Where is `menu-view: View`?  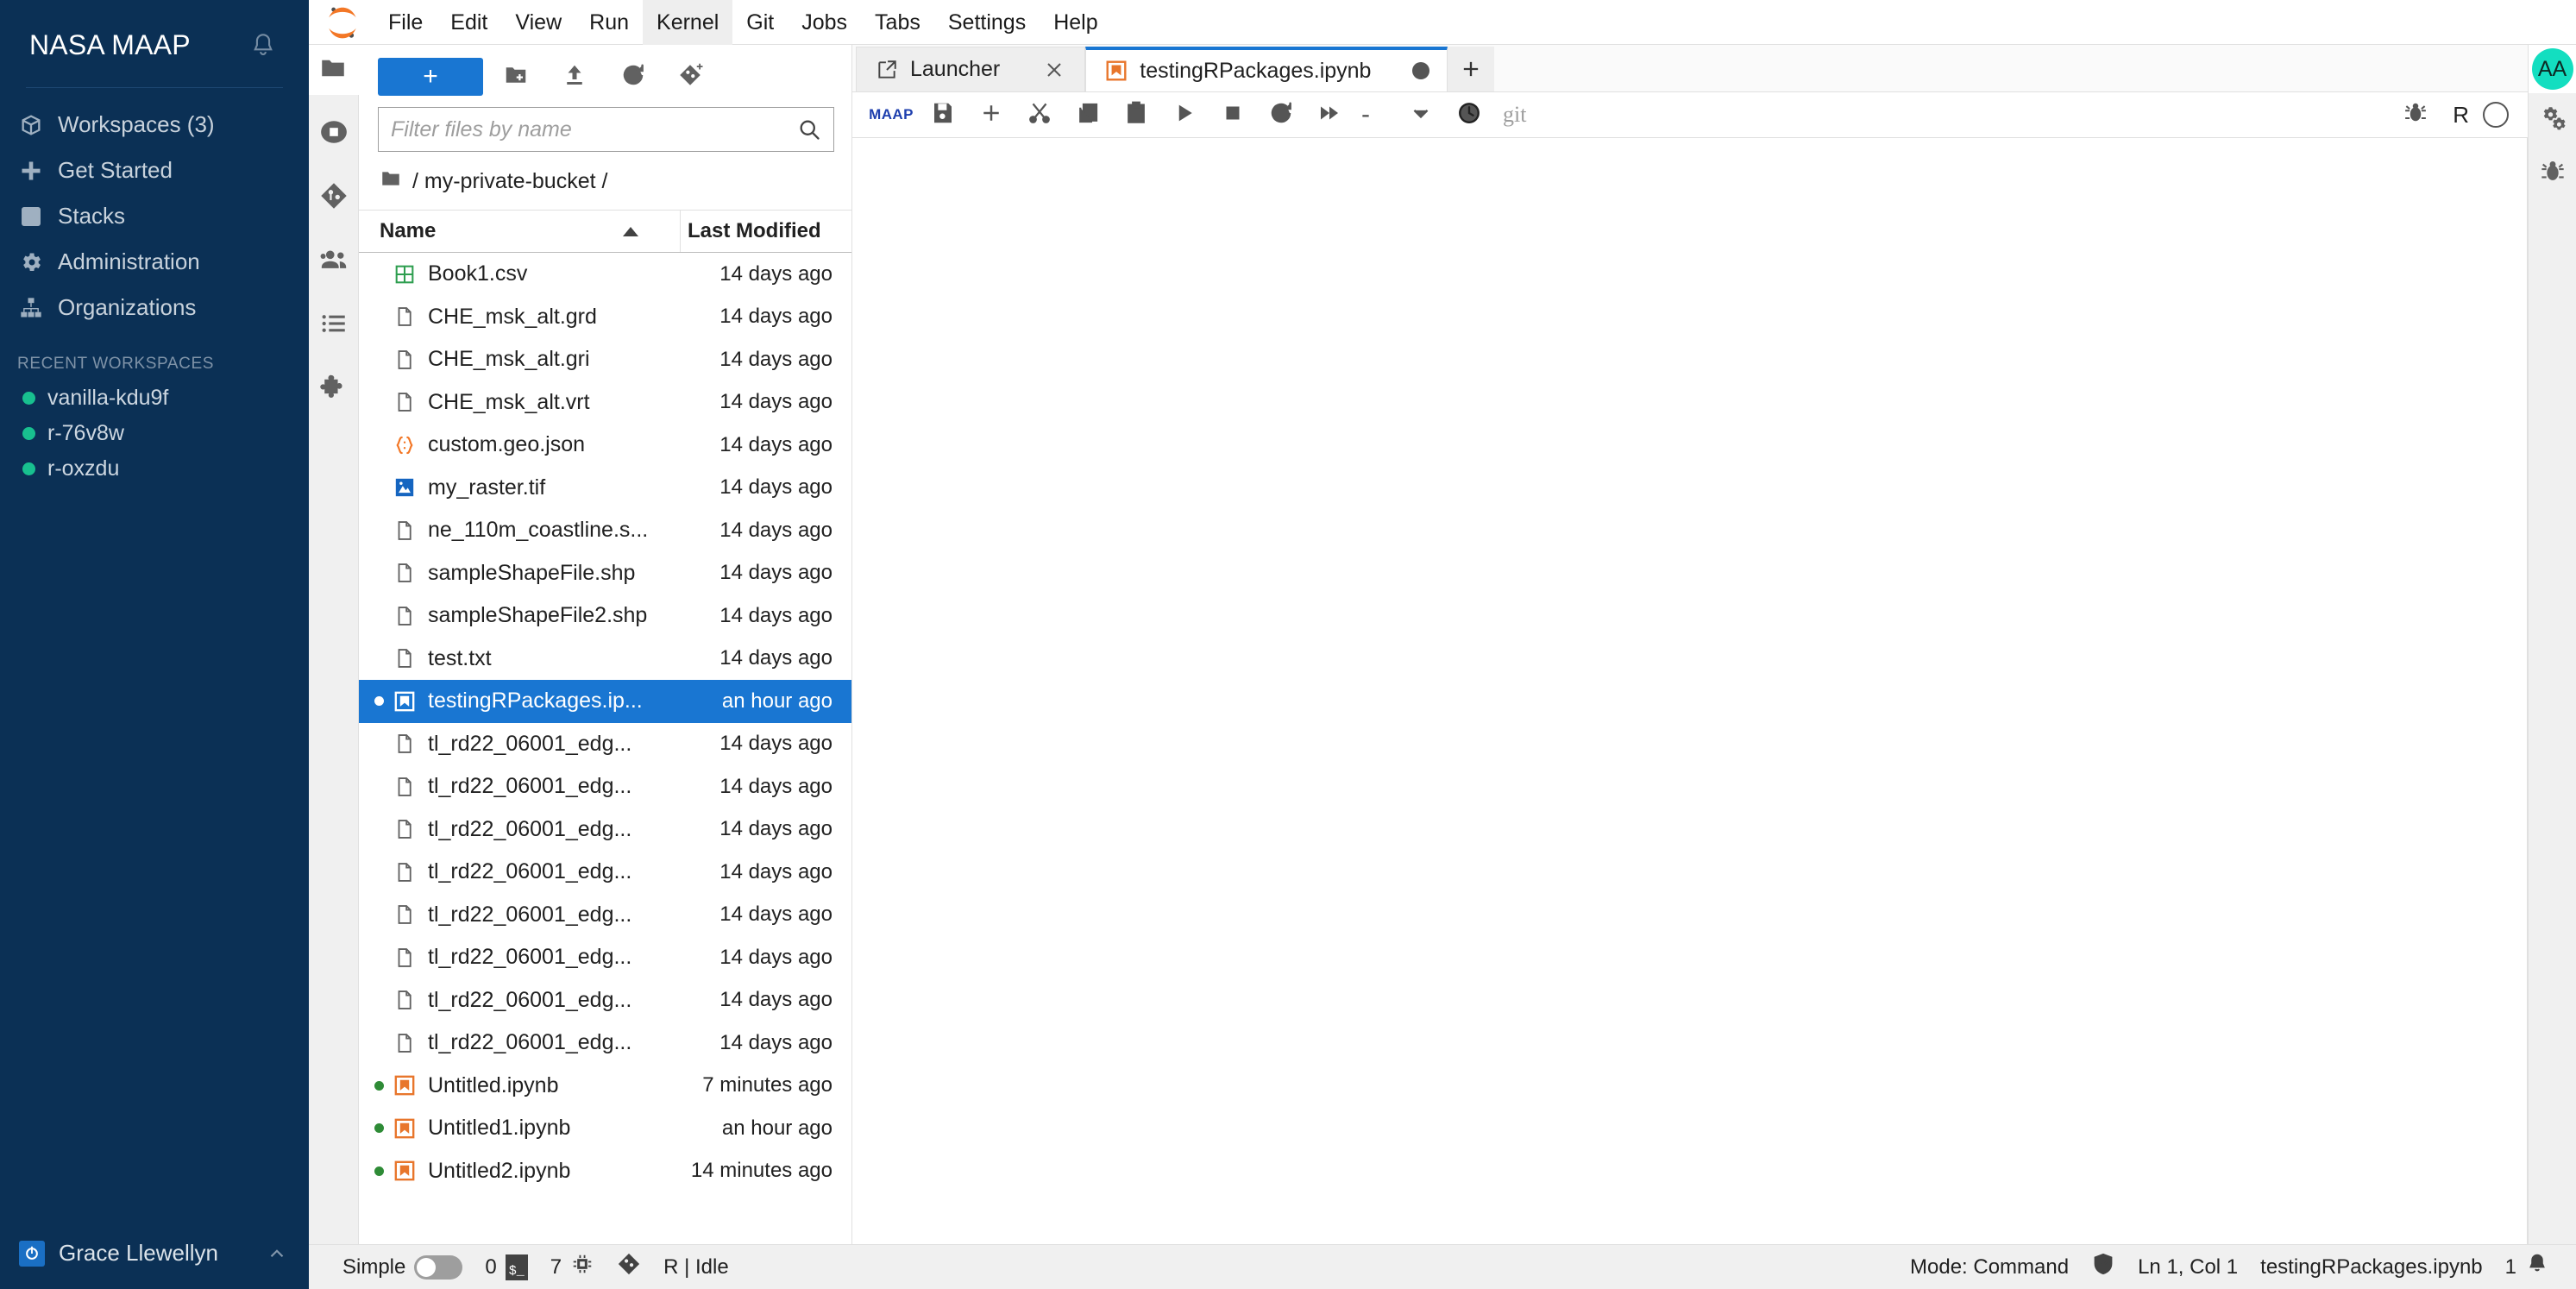 menu-view: View is located at coordinates (538, 22).